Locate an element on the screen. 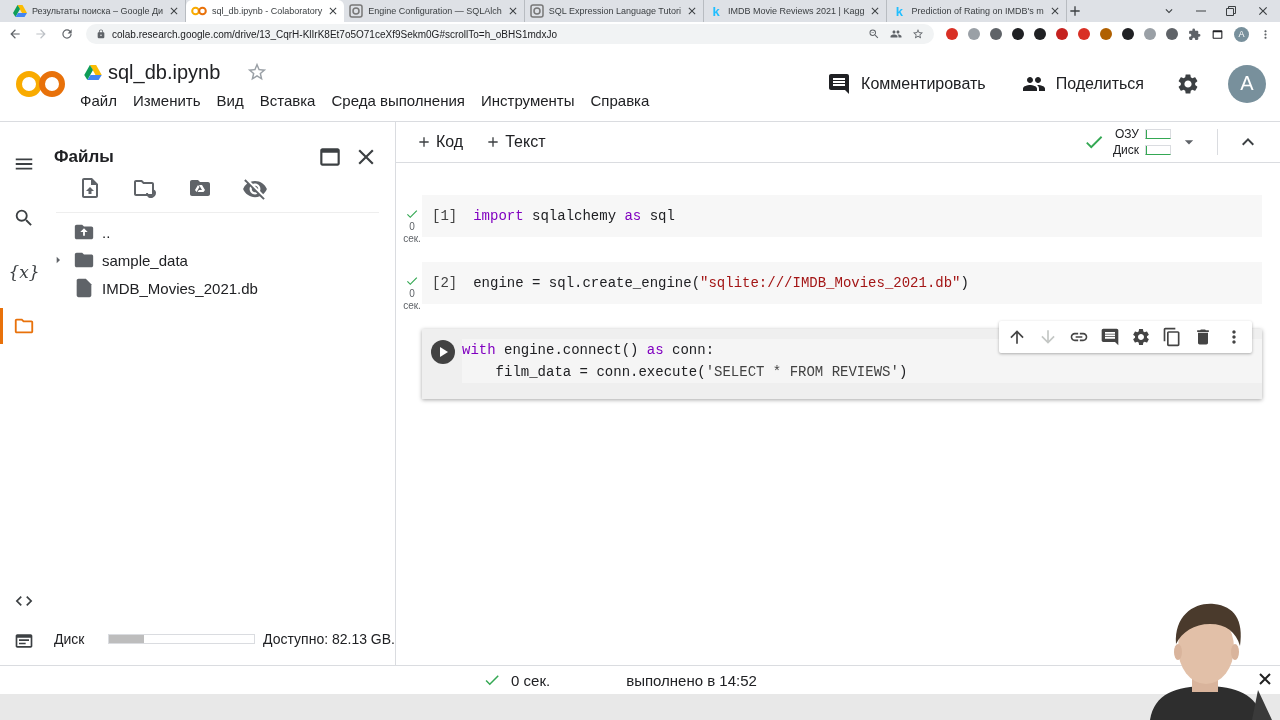 This screenshot has height=720, width=1280. file-name: .. is located at coordinates (106, 232).